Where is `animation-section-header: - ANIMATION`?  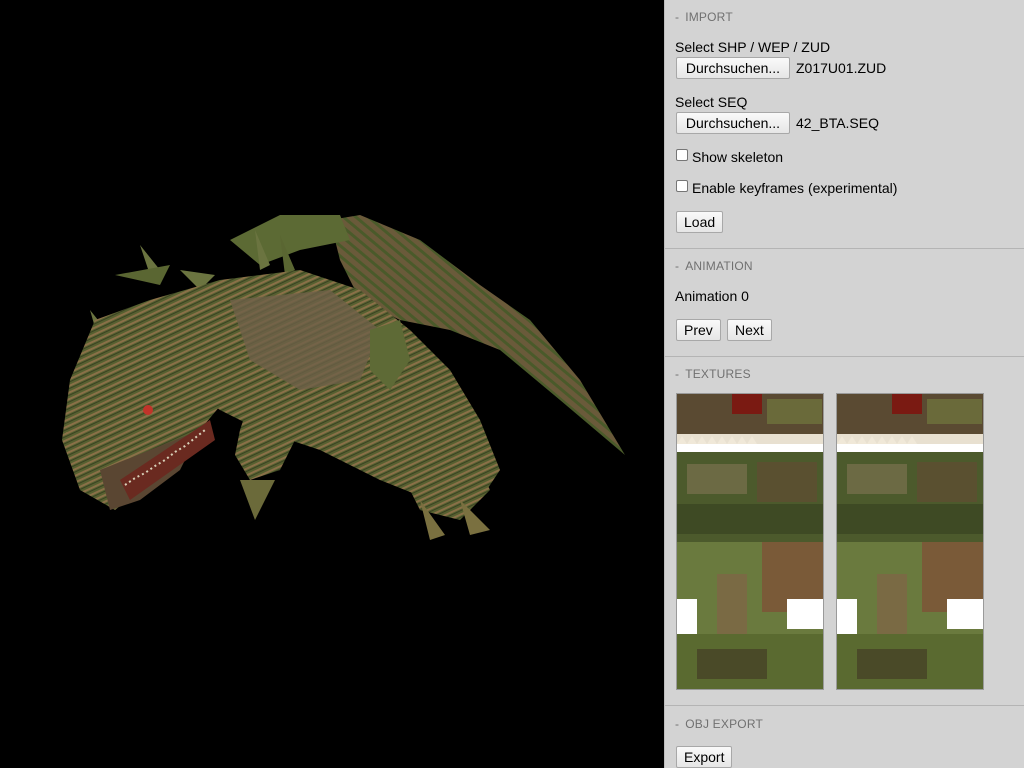
animation-section-header: - ANIMATION is located at coordinates (709, 266).